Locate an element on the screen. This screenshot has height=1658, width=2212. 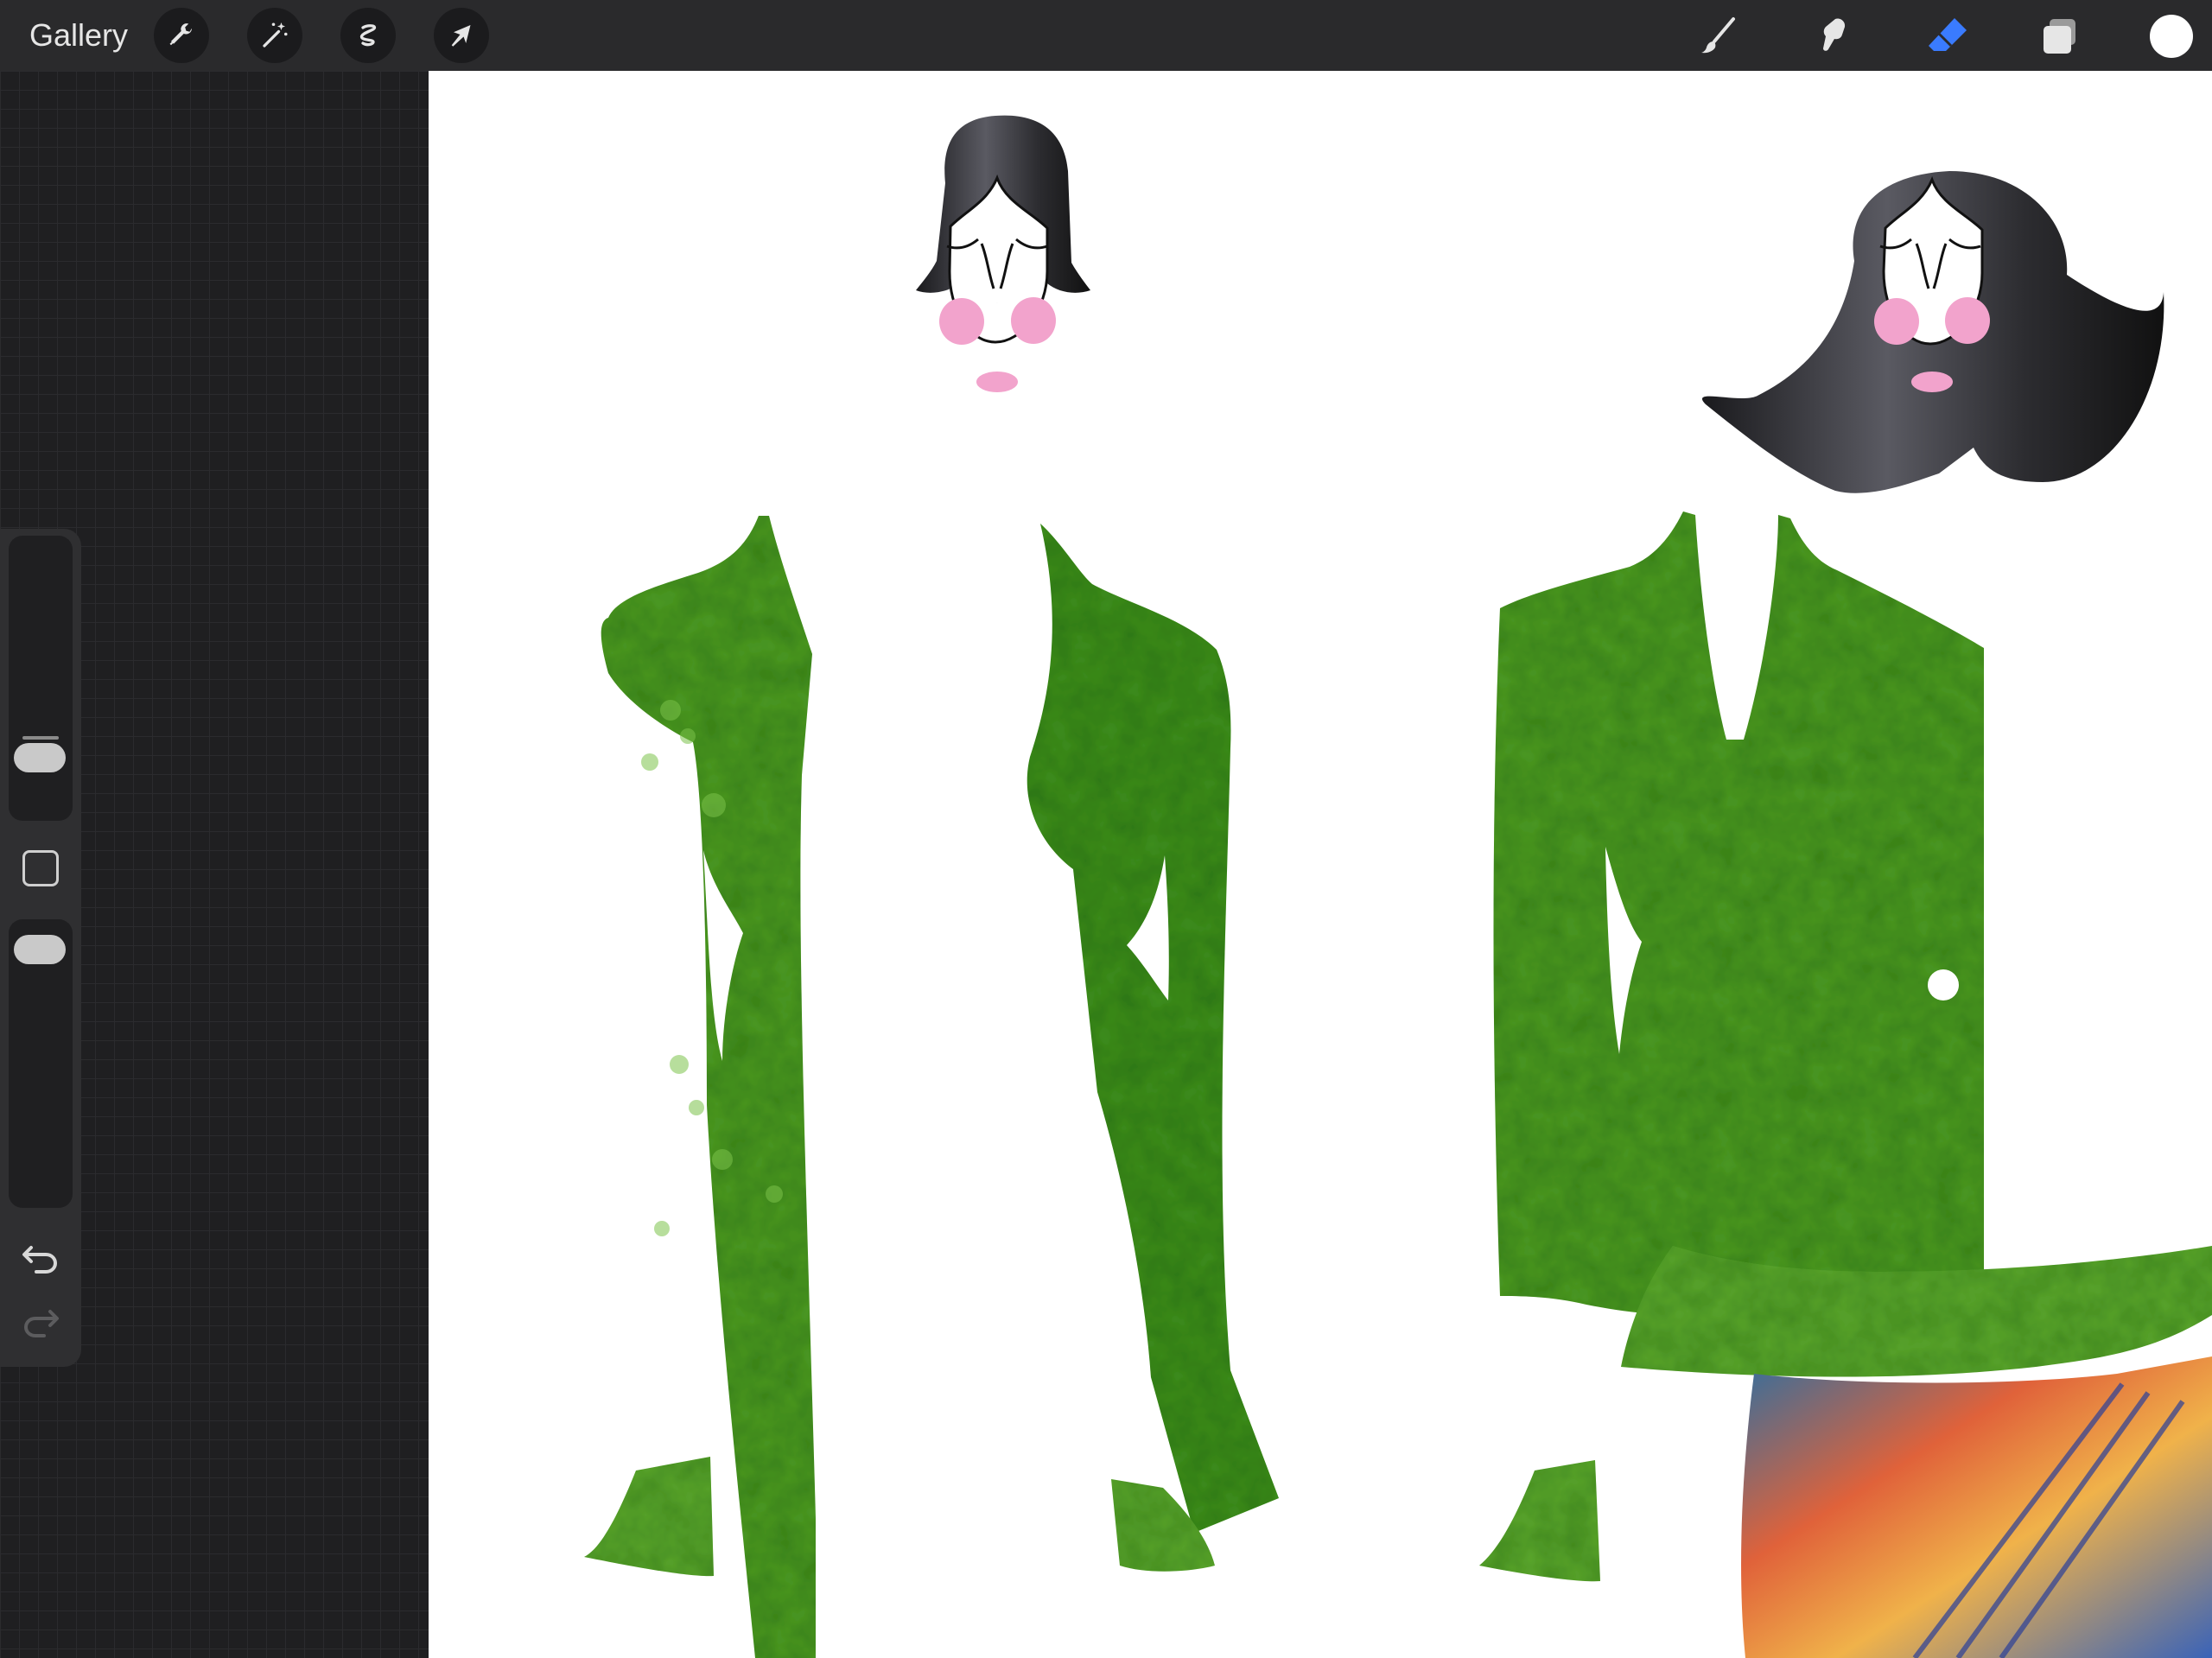
redo-icon is located at coordinates (40, 1321).